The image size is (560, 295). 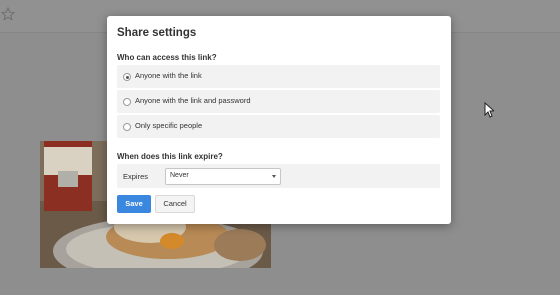 I want to click on access-option-label: Only specific people, so click(x=169, y=125).